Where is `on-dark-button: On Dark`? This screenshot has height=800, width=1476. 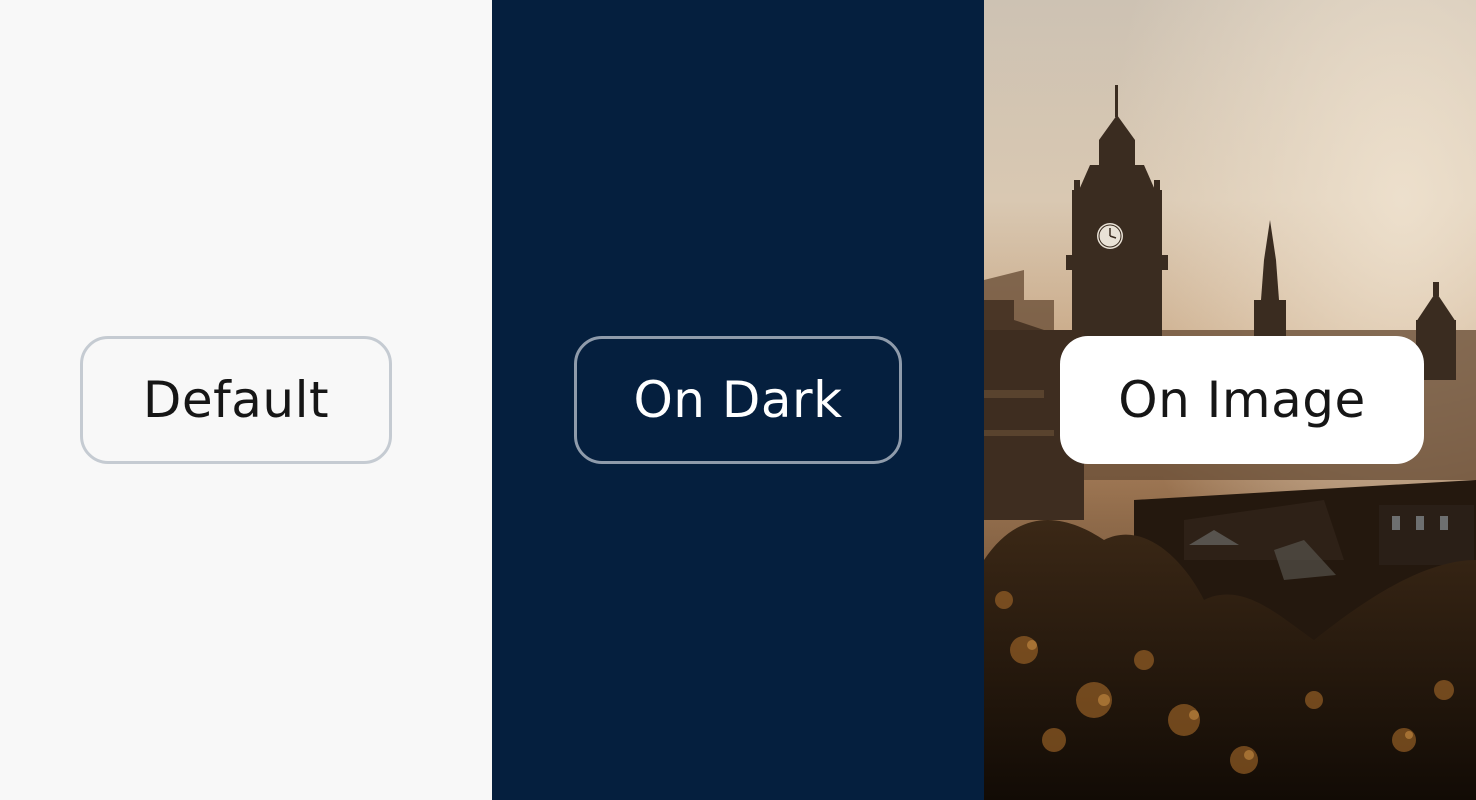
on-dark-button: On Dark is located at coordinates (738, 400).